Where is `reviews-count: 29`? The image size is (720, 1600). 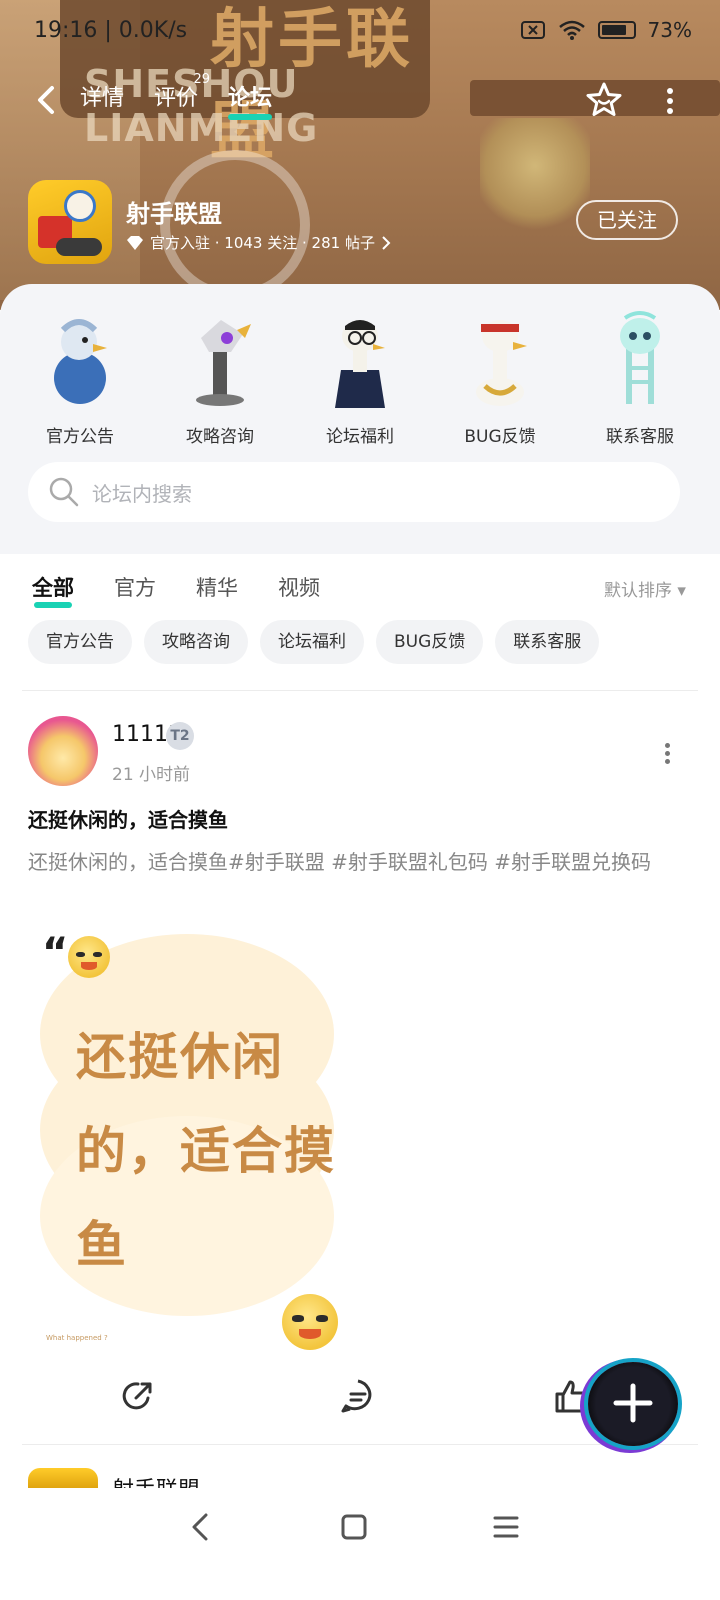
reviews-count: 29 is located at coordinates (202, 79).